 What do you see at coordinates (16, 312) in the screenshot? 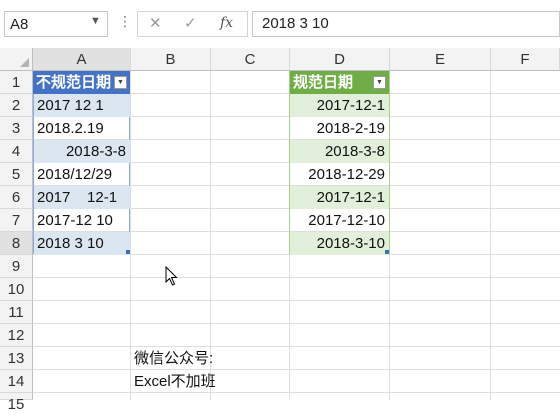
I see `row-header-11: 11` at bounding box center [16, 312].